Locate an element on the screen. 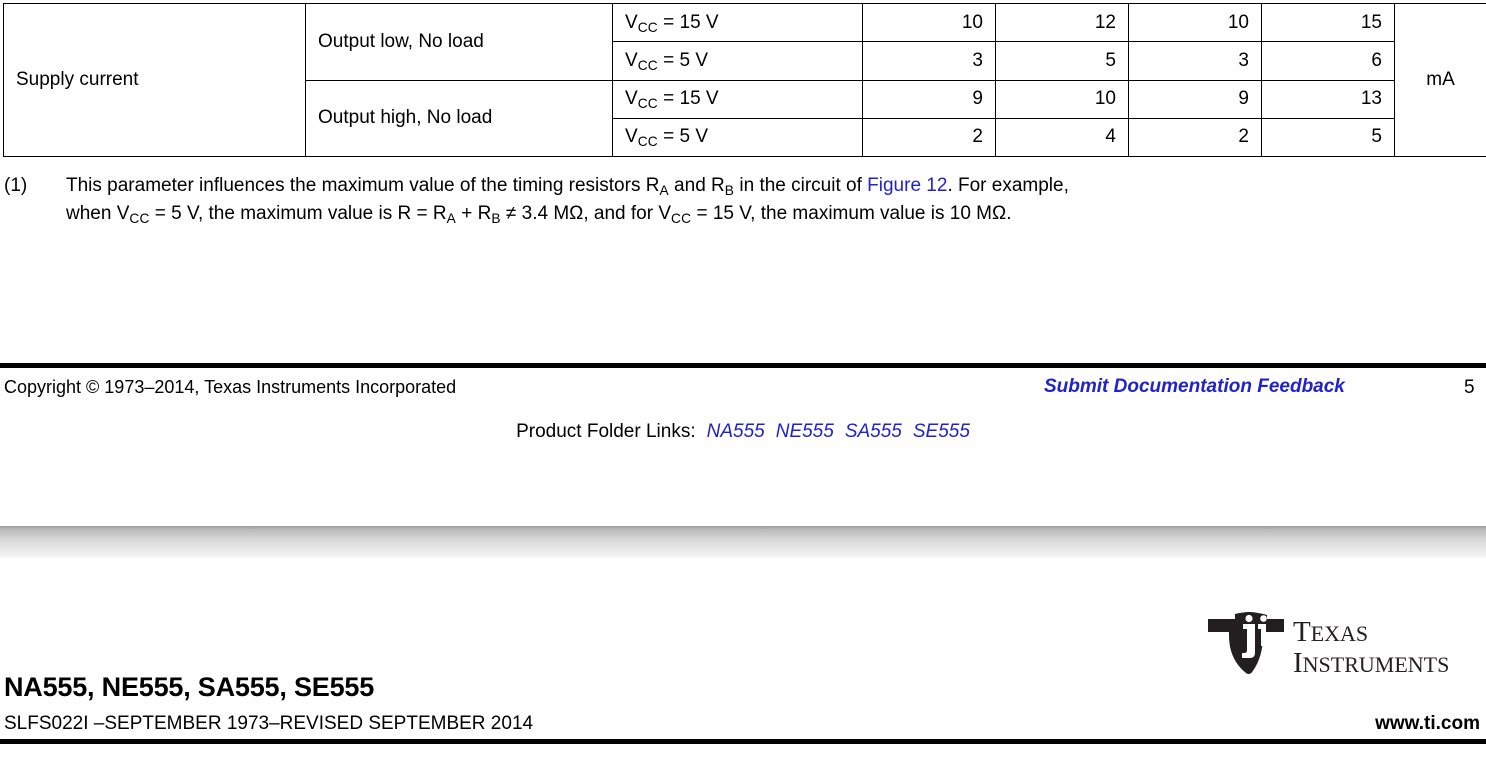 The image size is (1486, 757). page-number: 5 is located at coordinates (1469, 387).